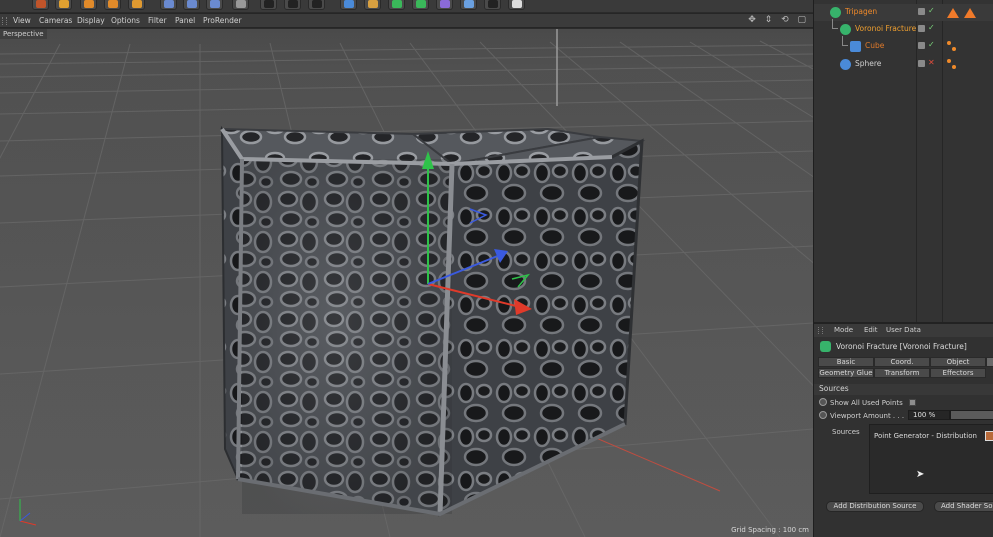  What do you see at coordinates (157, 20) in the screenshot?
I see `menu-filter: Filter` at bounding box center [157, 20].